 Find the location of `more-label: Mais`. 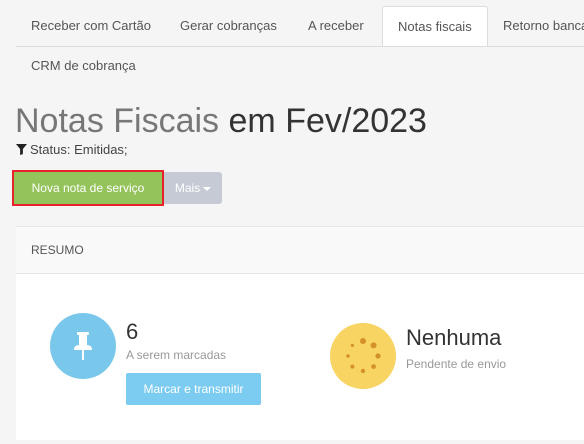

more-label: Mais is located at coordinates (187, 188).